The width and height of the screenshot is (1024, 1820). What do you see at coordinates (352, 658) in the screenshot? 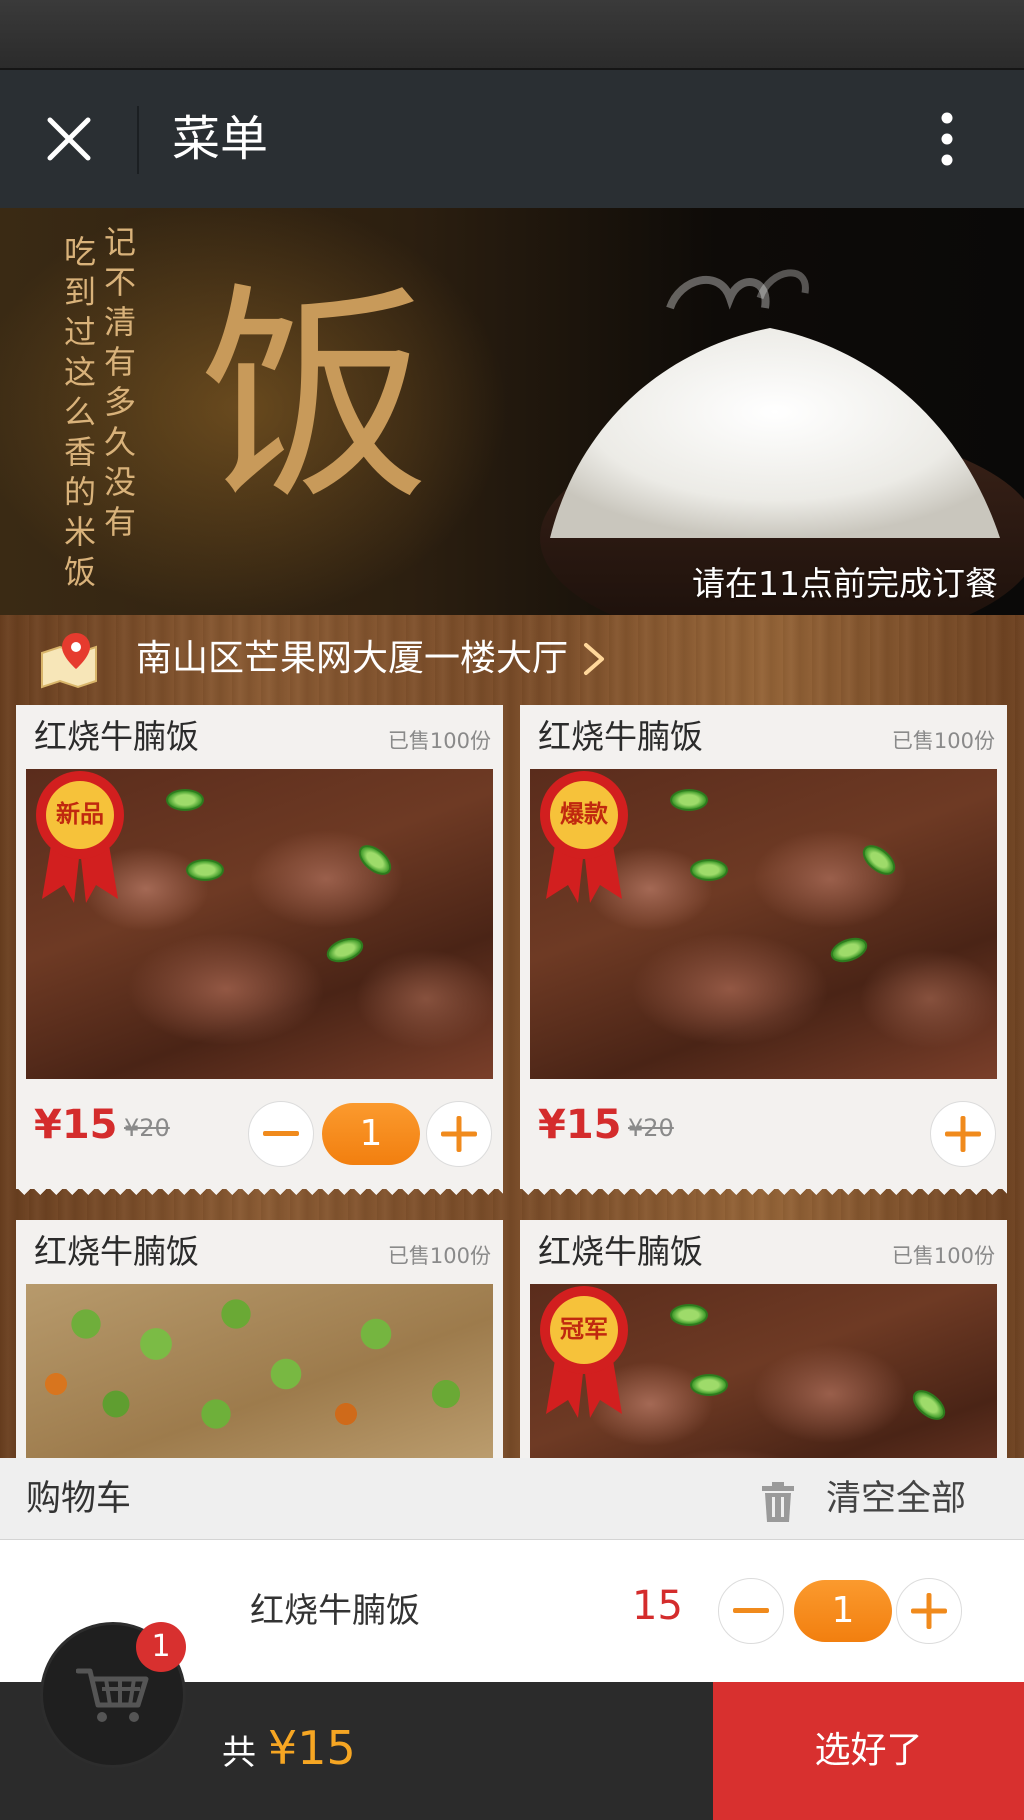
I see `location-text: 南山区芒果网大厦一楼大厅` at bounding box center [352, 658].